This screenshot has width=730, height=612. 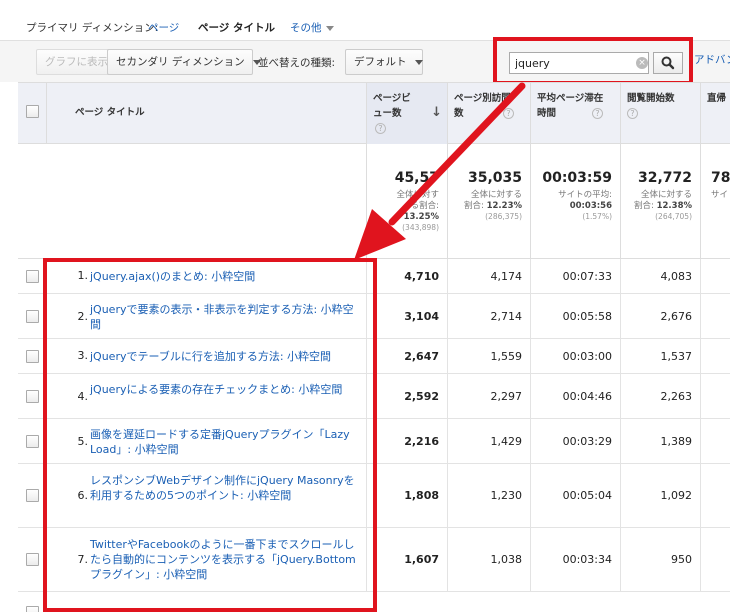 I want to click on row-avgtime: 00:03:00, so click(x=575, y=356).